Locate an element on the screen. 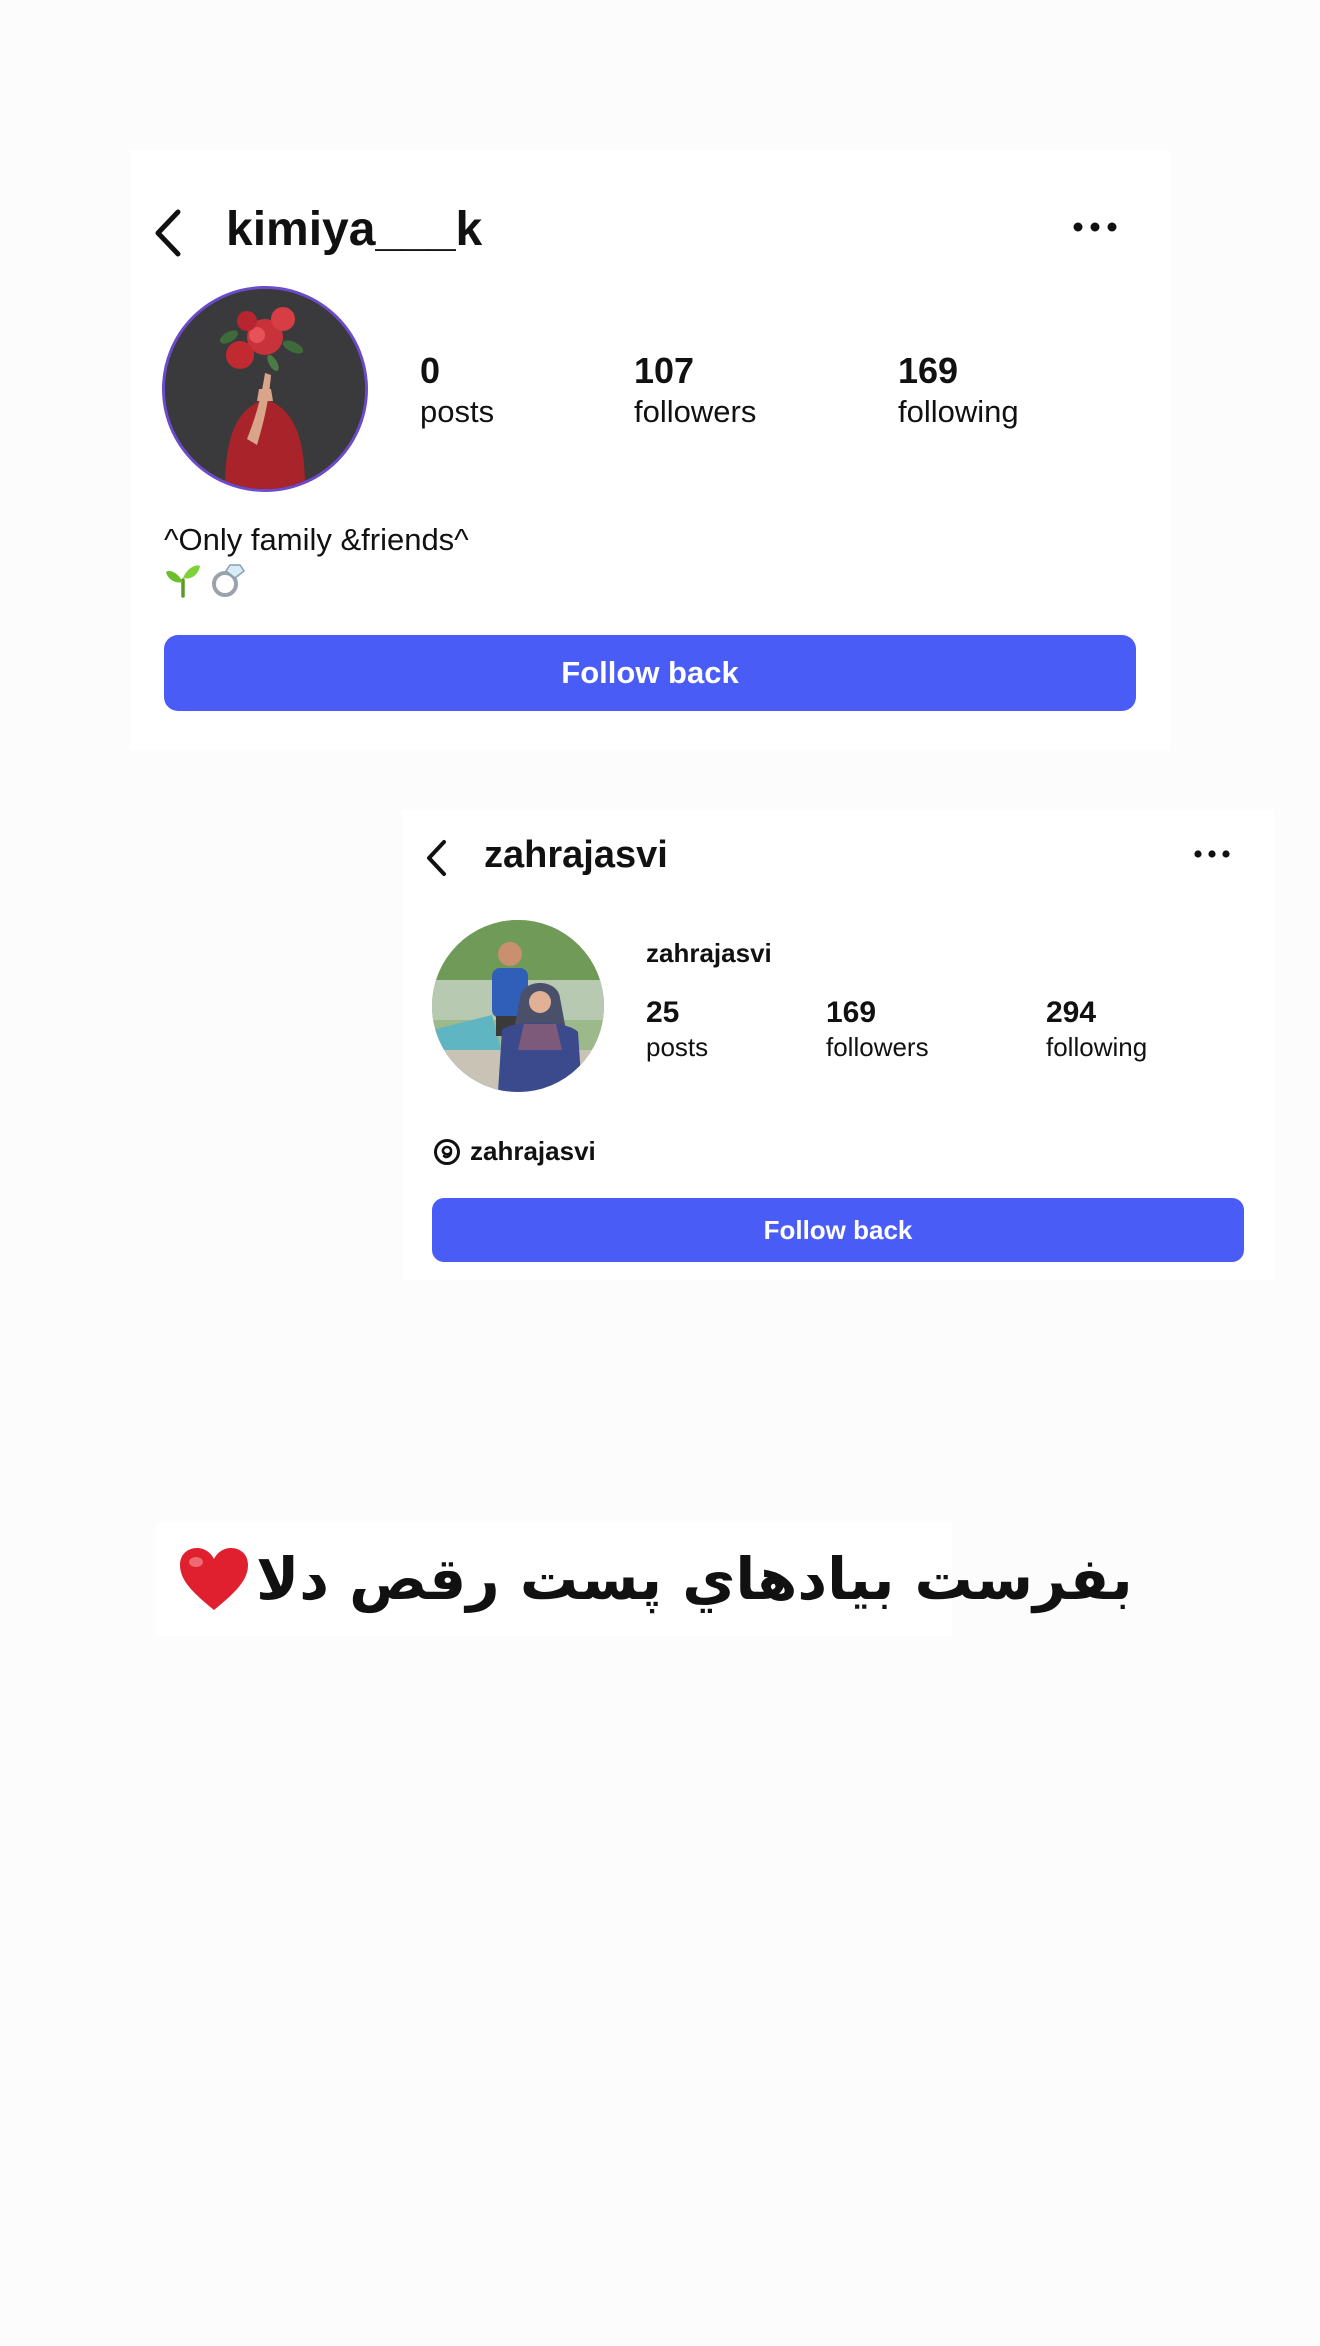 The height and width of the screenshot is (2346, 1320). profile-username: kimiya___k is located at coordinates (354, 229).